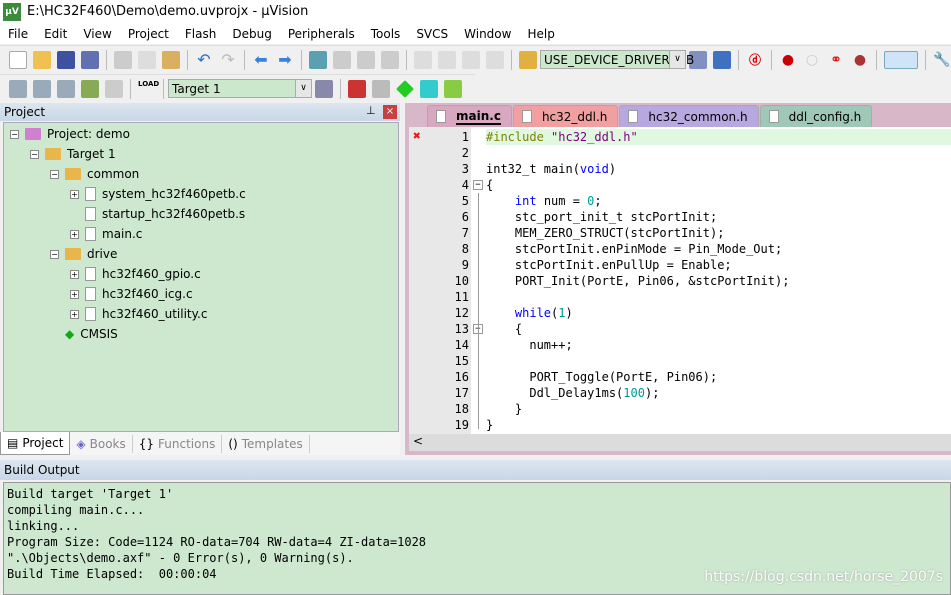  I want to click on code-token: stc_port_init_t stcPortInit;, so click(602, 217).